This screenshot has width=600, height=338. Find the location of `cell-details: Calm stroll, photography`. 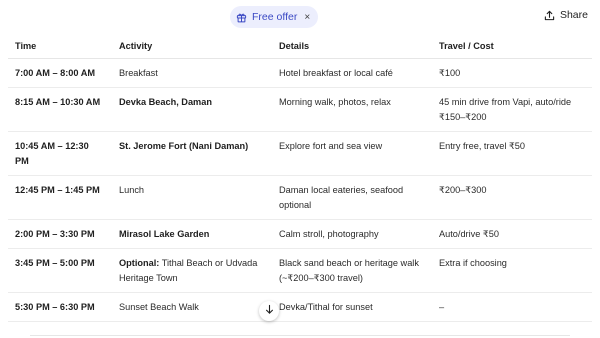

cell-details: Calm stroll, photography is located at coordinates (352, 234).